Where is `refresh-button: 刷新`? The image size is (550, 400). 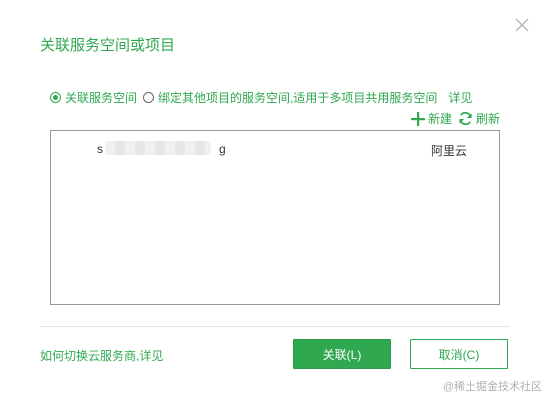 refresh-button: 刷新 is located at coordinates (479, 118).